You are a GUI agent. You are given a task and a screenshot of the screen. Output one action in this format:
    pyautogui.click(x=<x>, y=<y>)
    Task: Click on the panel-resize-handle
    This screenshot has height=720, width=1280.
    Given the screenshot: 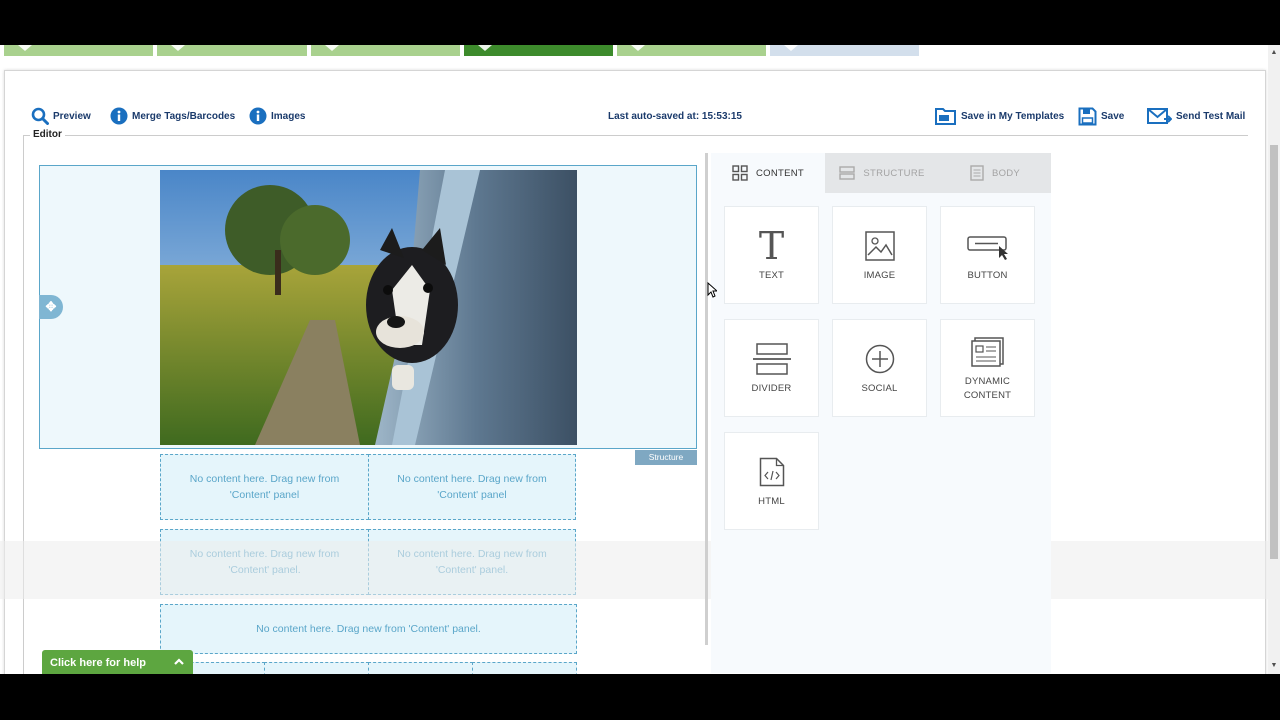 What is the action you would take?
    pyautogui.click(x=706, y=399)
    